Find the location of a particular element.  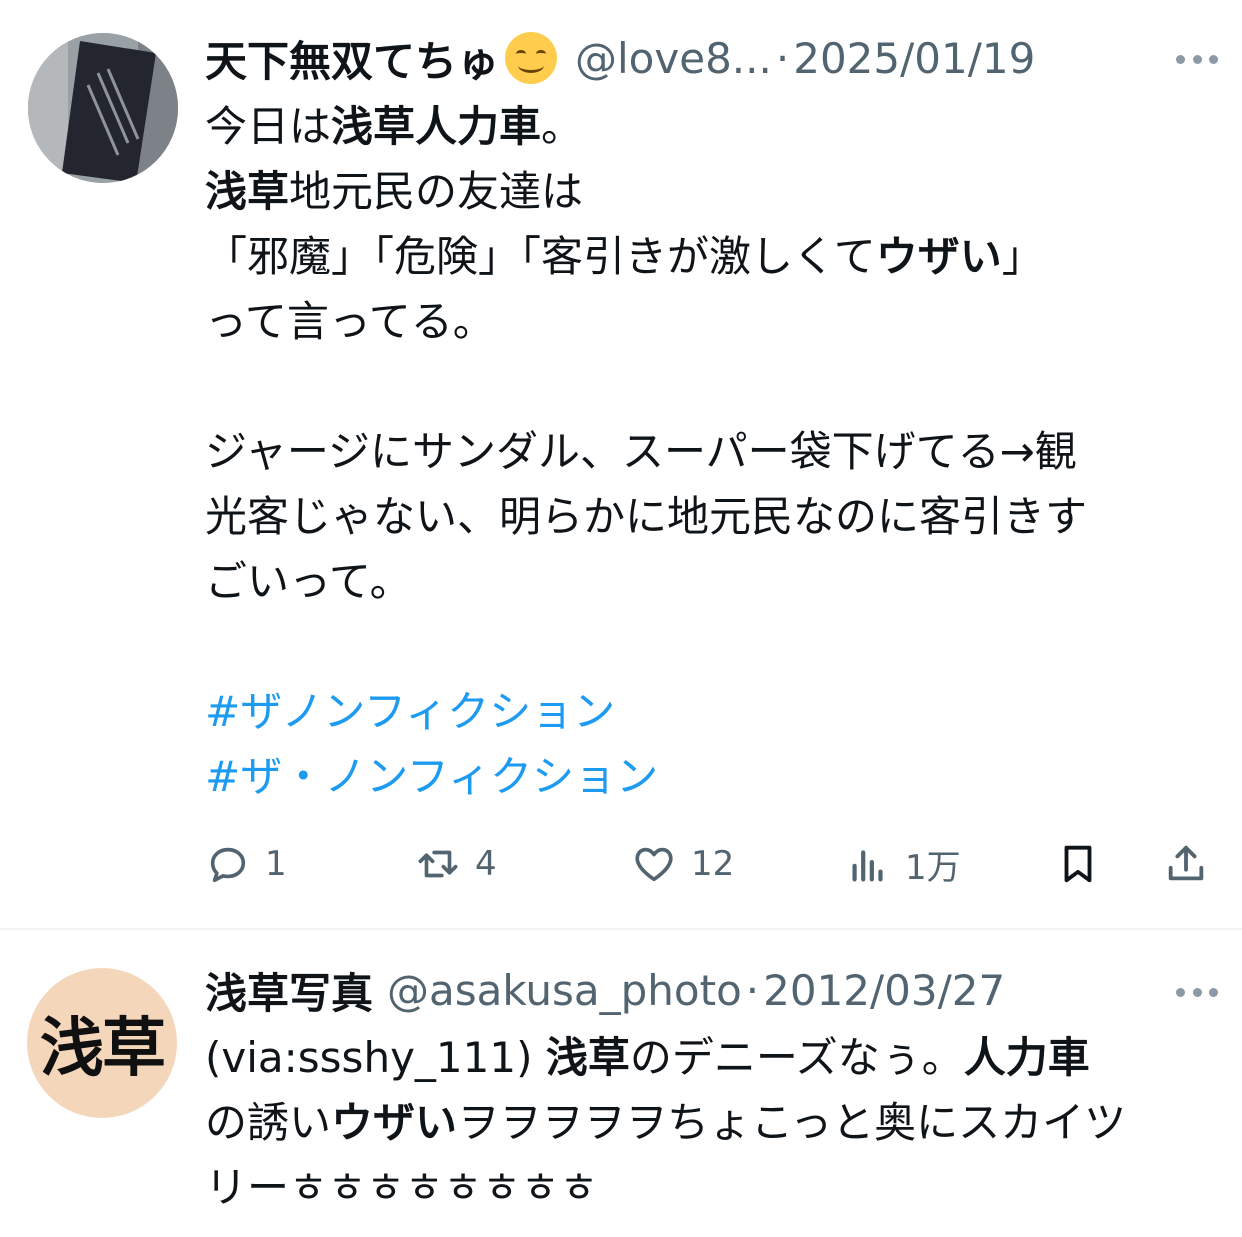

tweet-header: 天下無双てちゅ @love8... · 2025/01/19 is located at coordinates (620, 58).